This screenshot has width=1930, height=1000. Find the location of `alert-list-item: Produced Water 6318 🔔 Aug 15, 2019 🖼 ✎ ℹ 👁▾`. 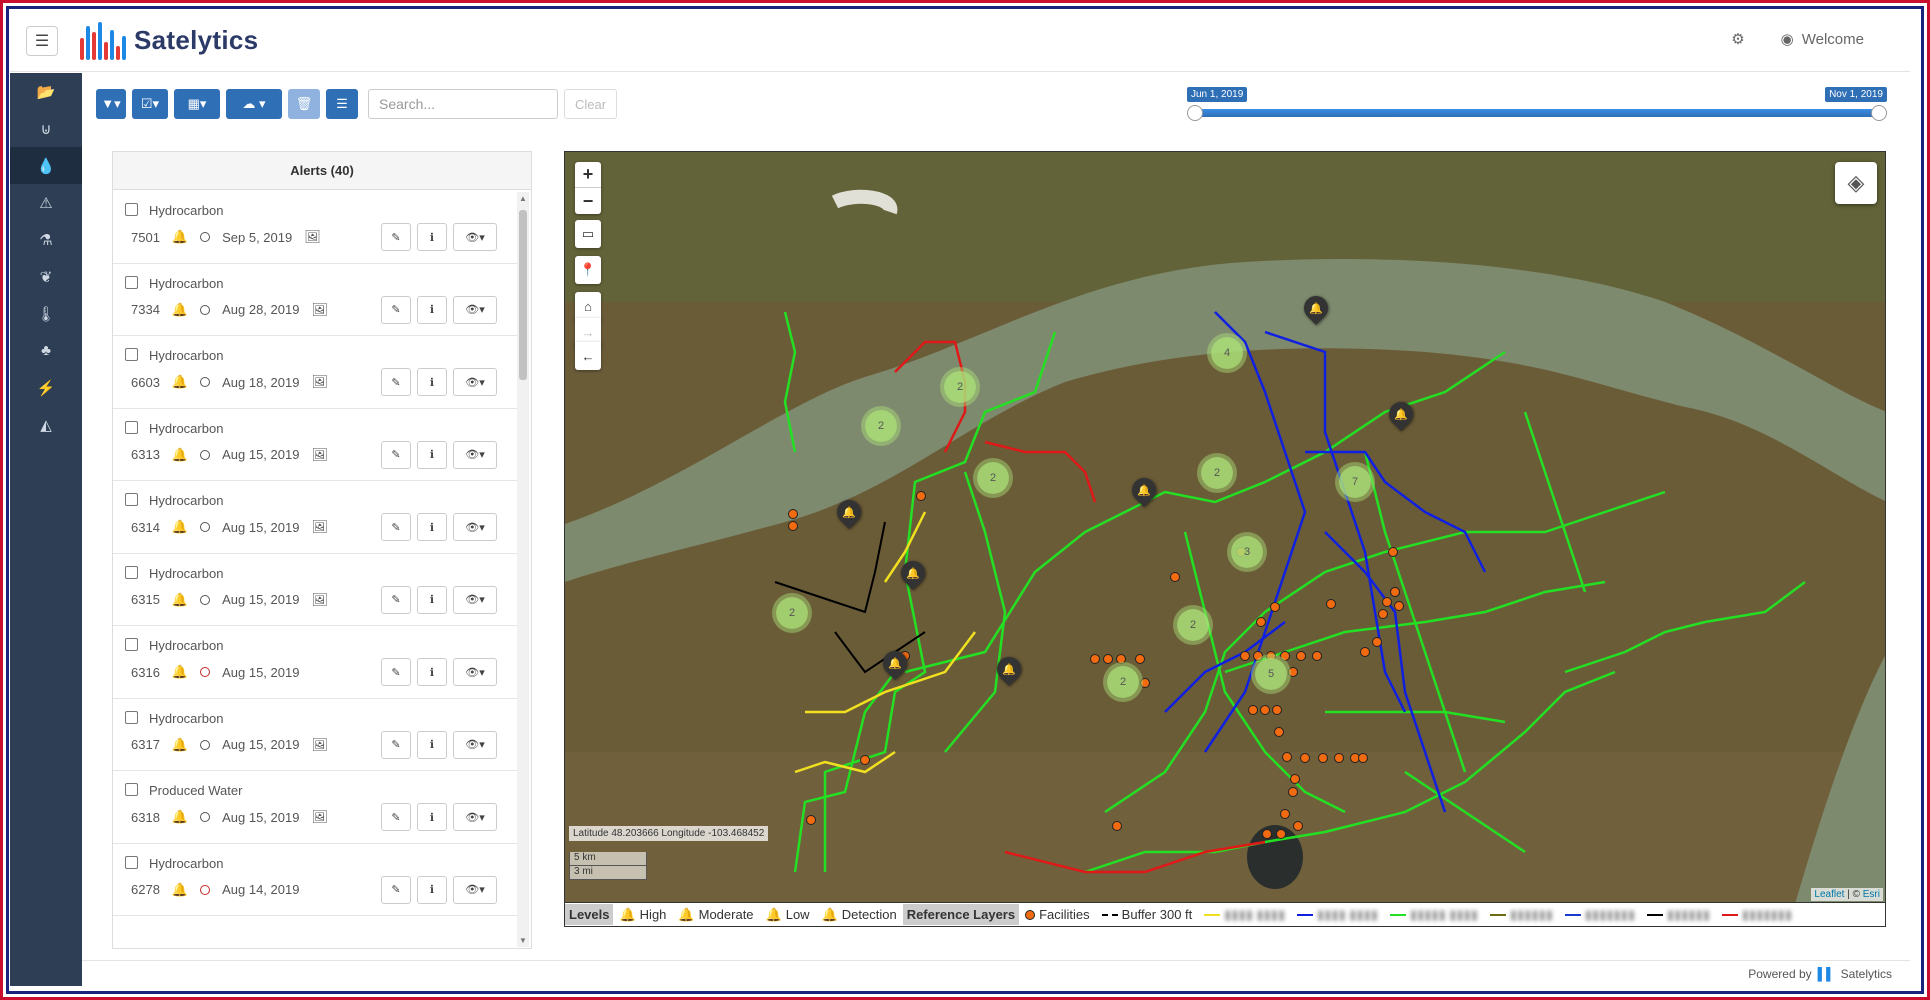

alert-list-item: Produced Water 6318 🔔 Aug 15, 2019 🖼 ✎ ℹ 👁▾ is located at coordinates (315, 807).